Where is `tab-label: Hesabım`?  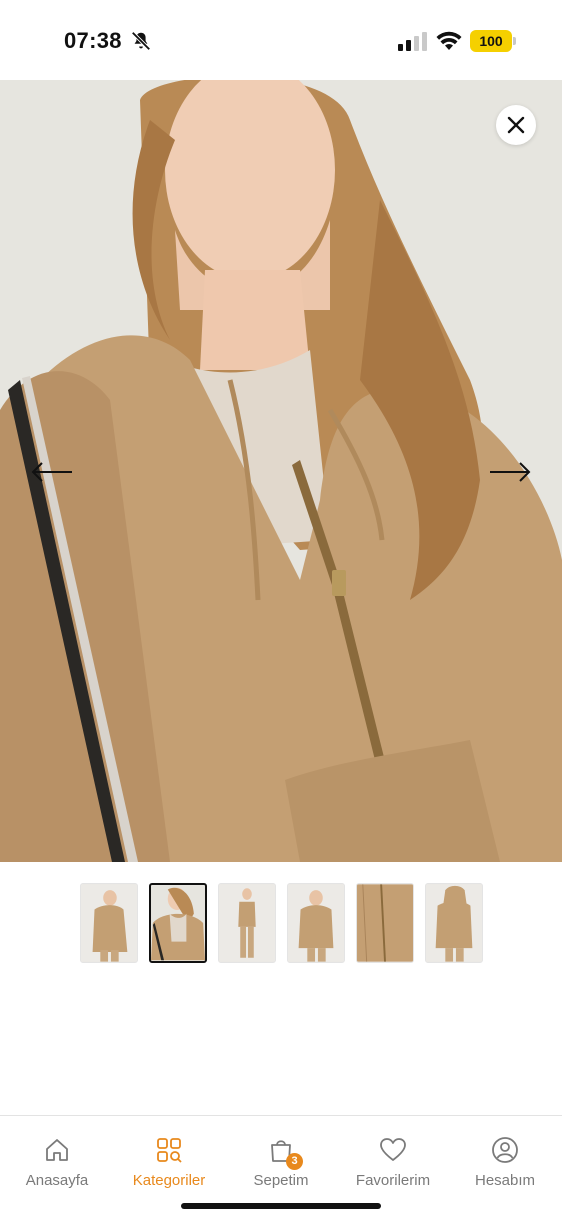
tab-label: Hesabım is located at coordinates (505, 1180).